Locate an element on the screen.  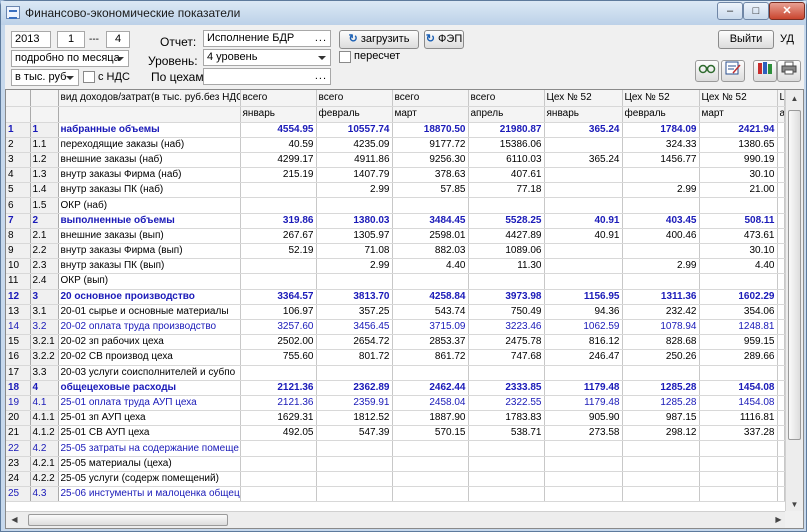
value-cell: 905.90 is located at coordinates (583, 418).